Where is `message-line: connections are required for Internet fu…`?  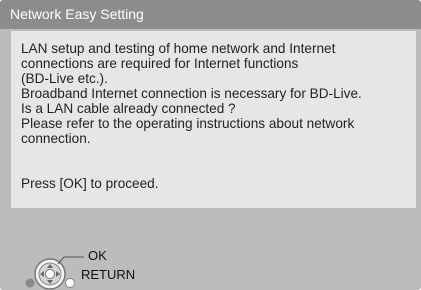 message-line: connections are required for Internet fu… is located at coordinates (160, 63).